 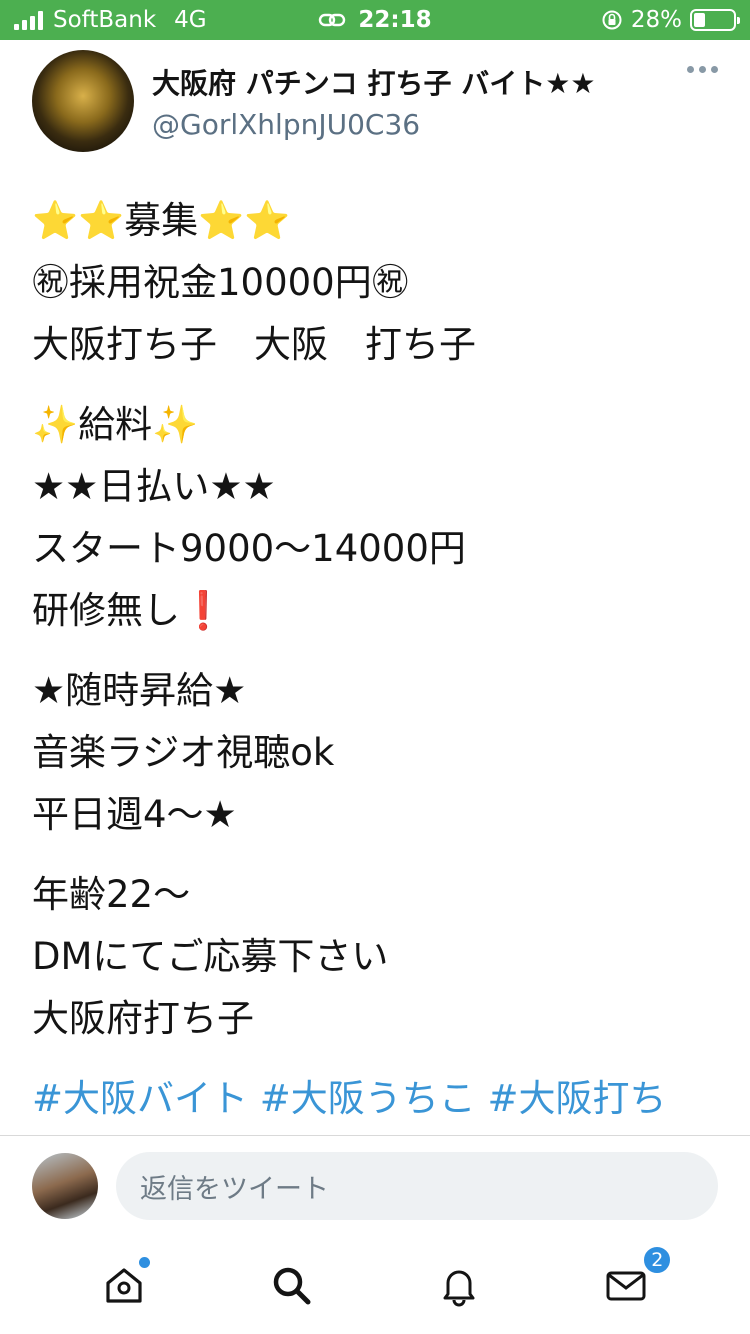 I want to click on status-center: 22:18, so click(x=375, y=20).